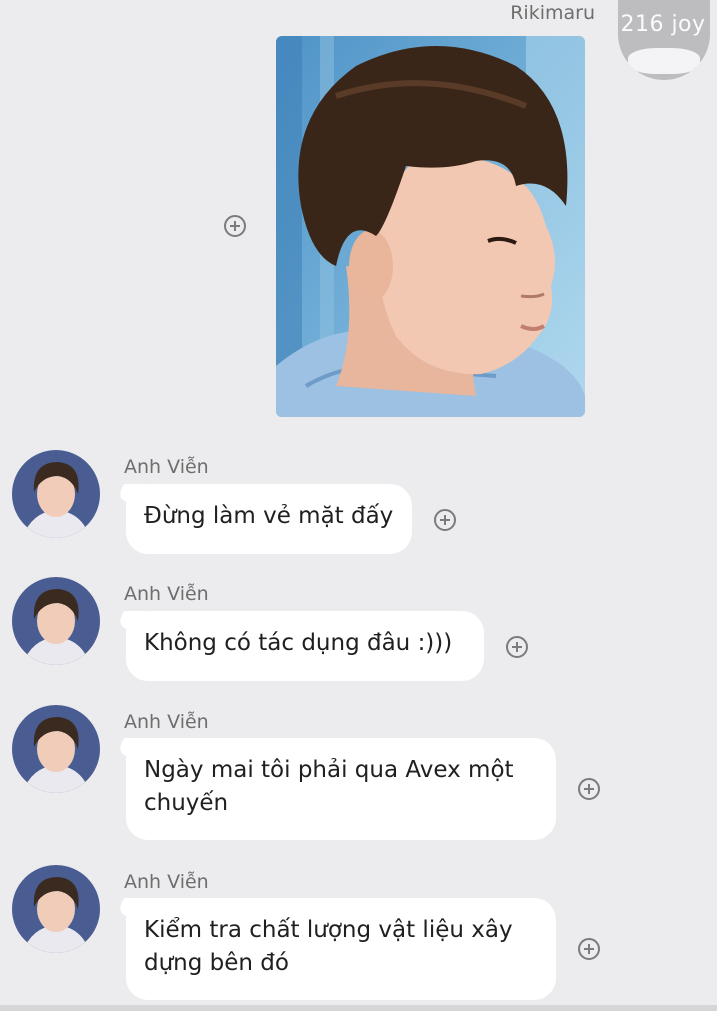 The height and width of the screenshot is (1011, 717). Describe the element at coordinates (341, 789) in the screenshot. I see `message-bubble: Ngày mai tôi phải qua Avex một chuyến` at that location.